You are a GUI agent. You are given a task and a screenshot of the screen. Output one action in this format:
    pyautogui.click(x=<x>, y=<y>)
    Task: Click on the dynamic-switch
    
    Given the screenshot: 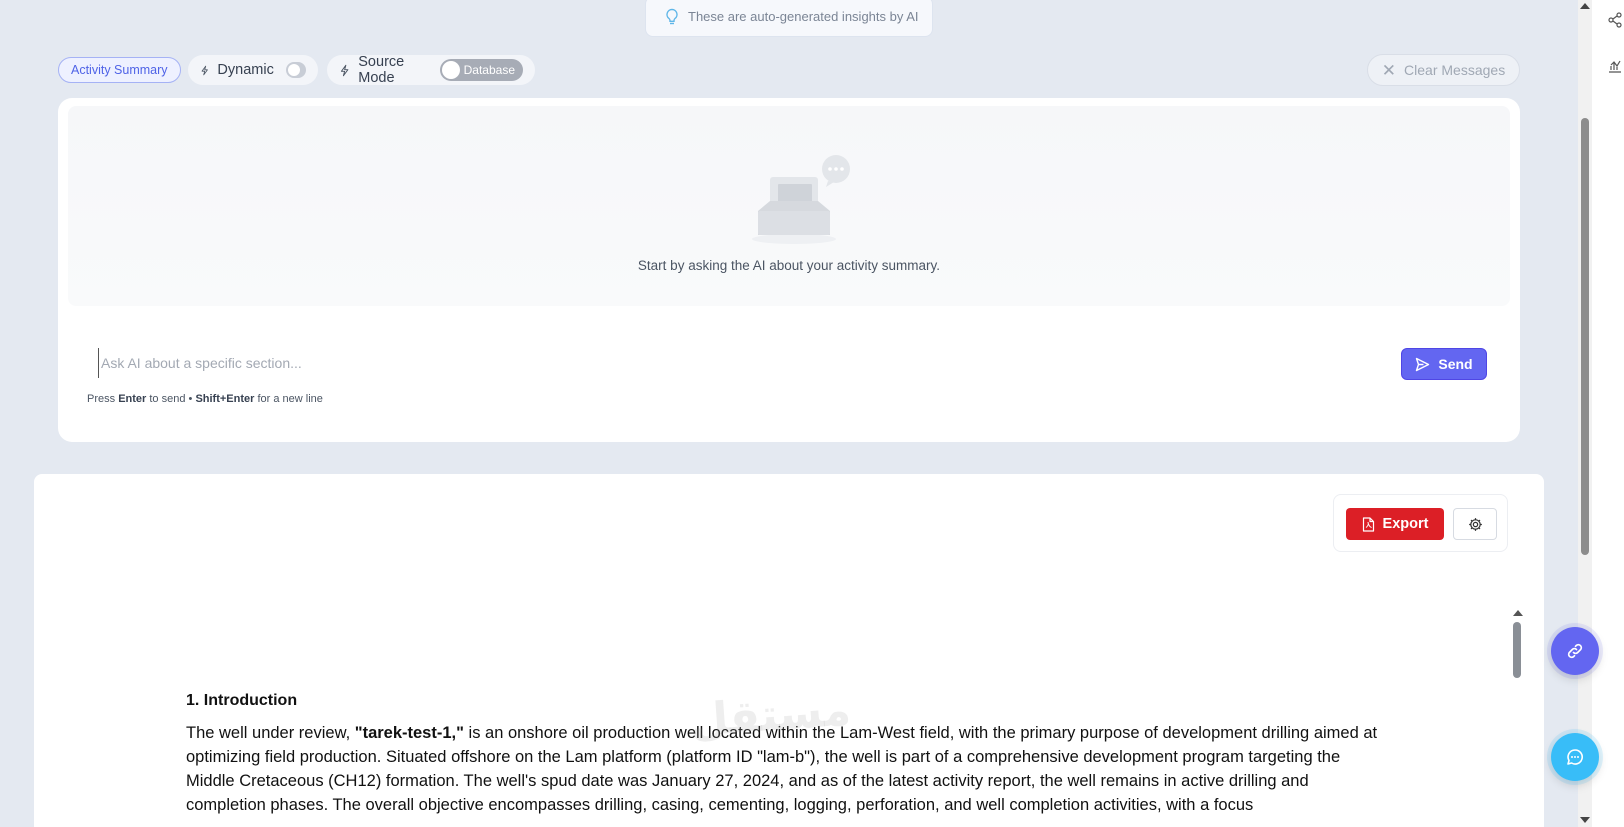 What is the action you would take?
    pyautogui.click(x=295, y=70)
    